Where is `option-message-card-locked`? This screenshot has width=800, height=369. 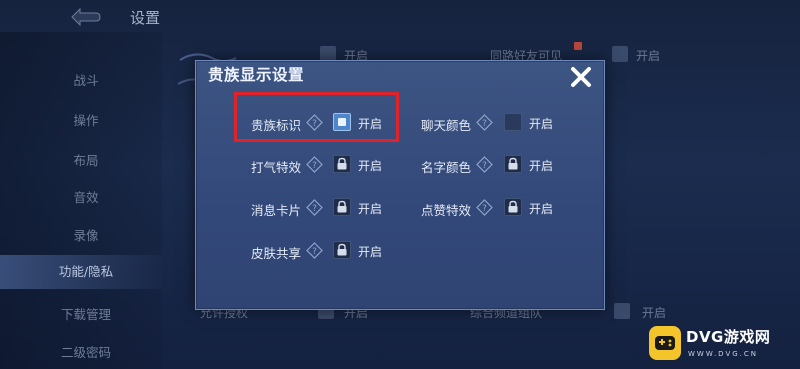 option-message-card-locked is located at coordinates (342, 207).